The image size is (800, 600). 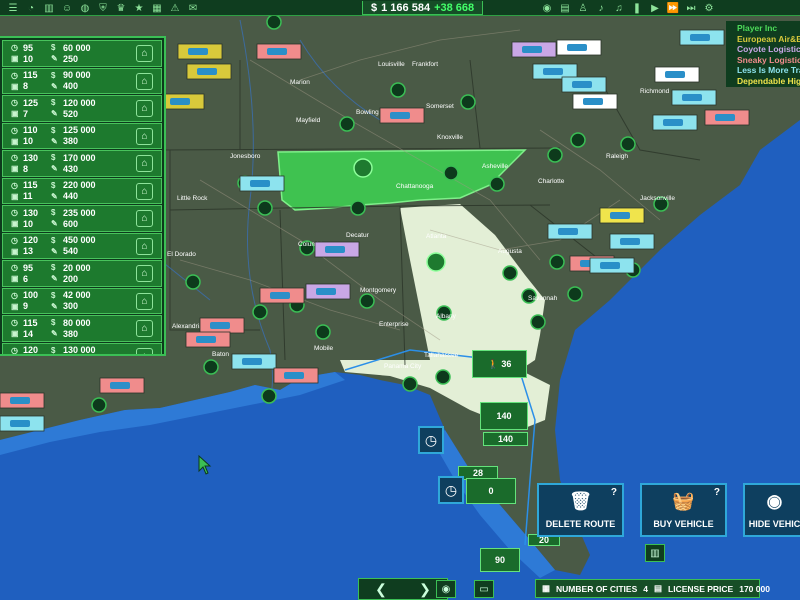 I want to click on vehicle-row: ◷ 100 $42 000 ▣ 9 ✎ 300 ⌂, so click(x=82, y=300).